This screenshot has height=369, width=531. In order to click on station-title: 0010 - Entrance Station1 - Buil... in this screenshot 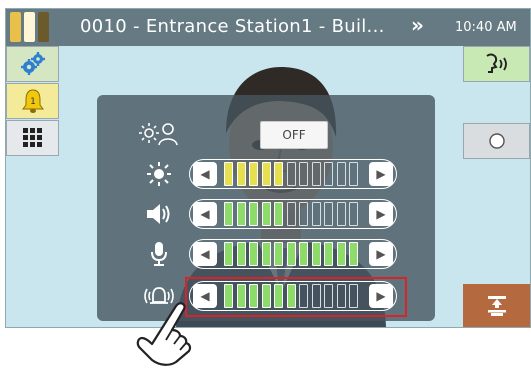, I will do `click(232, 26)`.